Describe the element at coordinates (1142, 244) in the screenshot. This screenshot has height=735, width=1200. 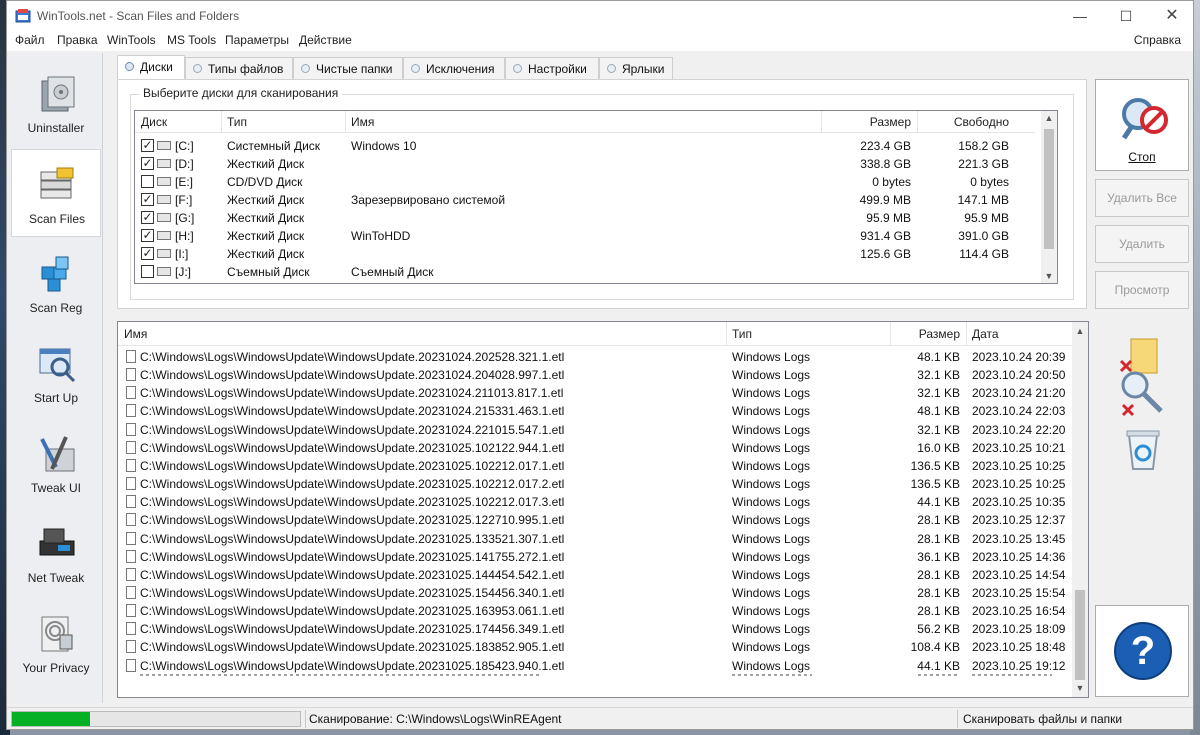
I see `delete-button: Удалить` at that location.